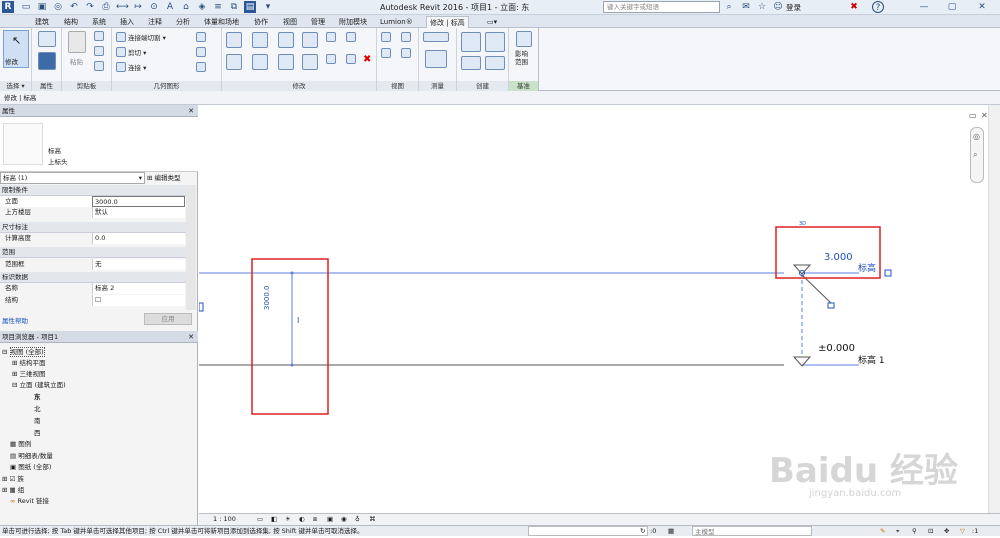 This screenshot has width=1000, height=538. What do you see at coordinates (16, 49) in the screenshot?
I see `modify-button: ↖ 修改` at bounding box center [16, 49].